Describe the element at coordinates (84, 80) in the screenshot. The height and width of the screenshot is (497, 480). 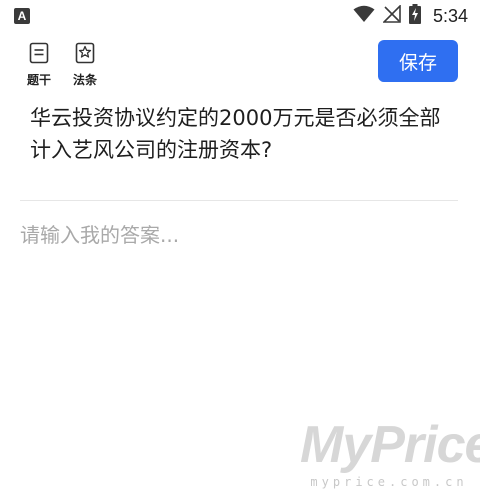
I see `fatiao-label: 法条` at that location.